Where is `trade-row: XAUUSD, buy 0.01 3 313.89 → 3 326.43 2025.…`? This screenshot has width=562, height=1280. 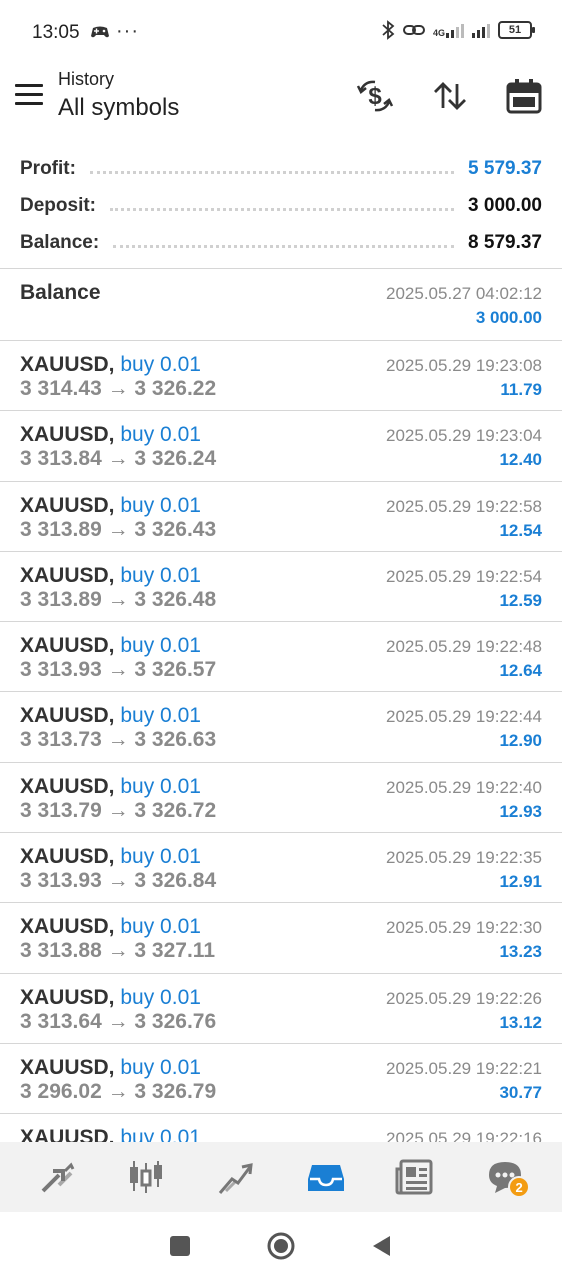 trade-row: XAUUSD, buy 0.01 3 313.89 → 3 326.43 2025.… is located at coordinates (281, 517).